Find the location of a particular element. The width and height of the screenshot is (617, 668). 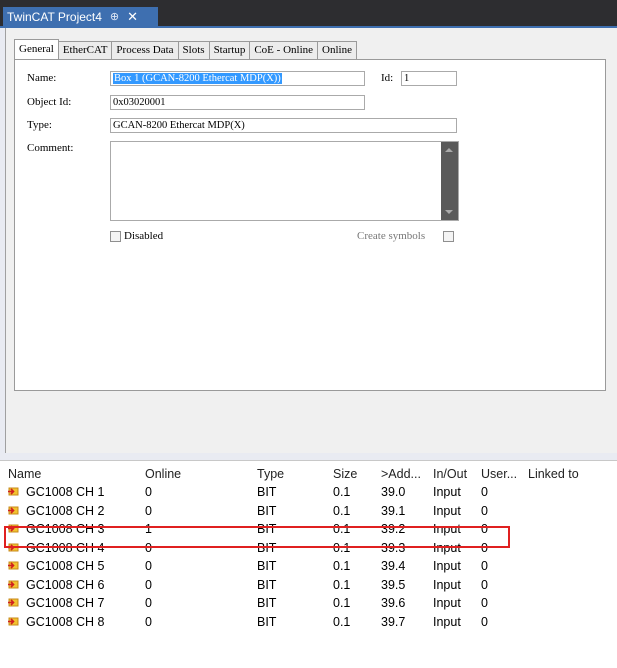

column-header-in-out: In/Out is located at coordinates (450, 474).